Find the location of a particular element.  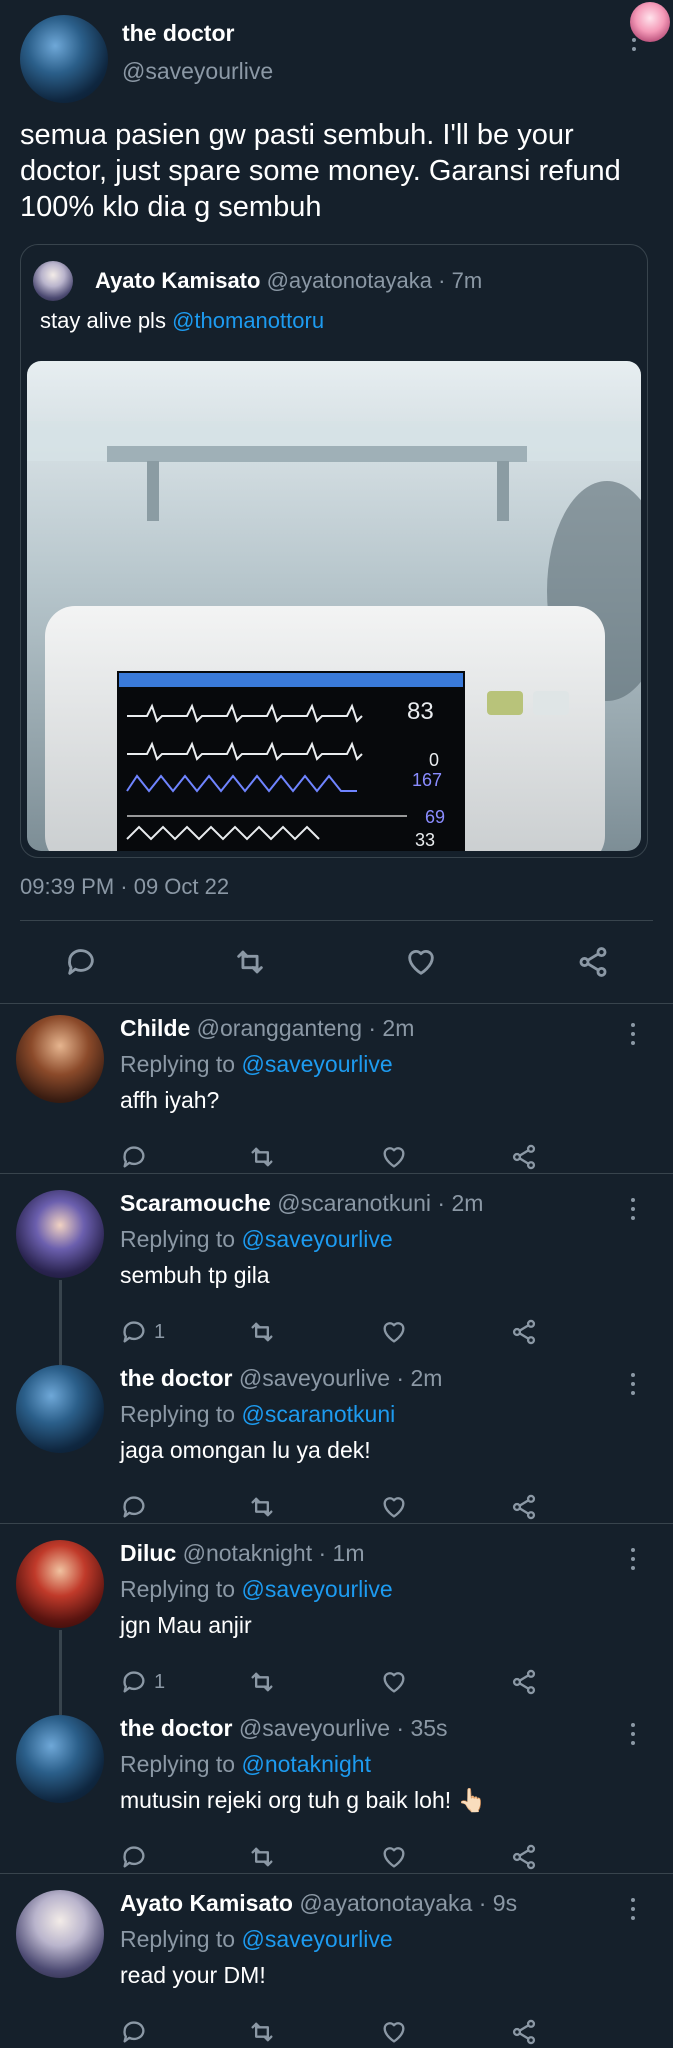

quoted-text-body: stay alive pls is located at coordinates (103, 320).